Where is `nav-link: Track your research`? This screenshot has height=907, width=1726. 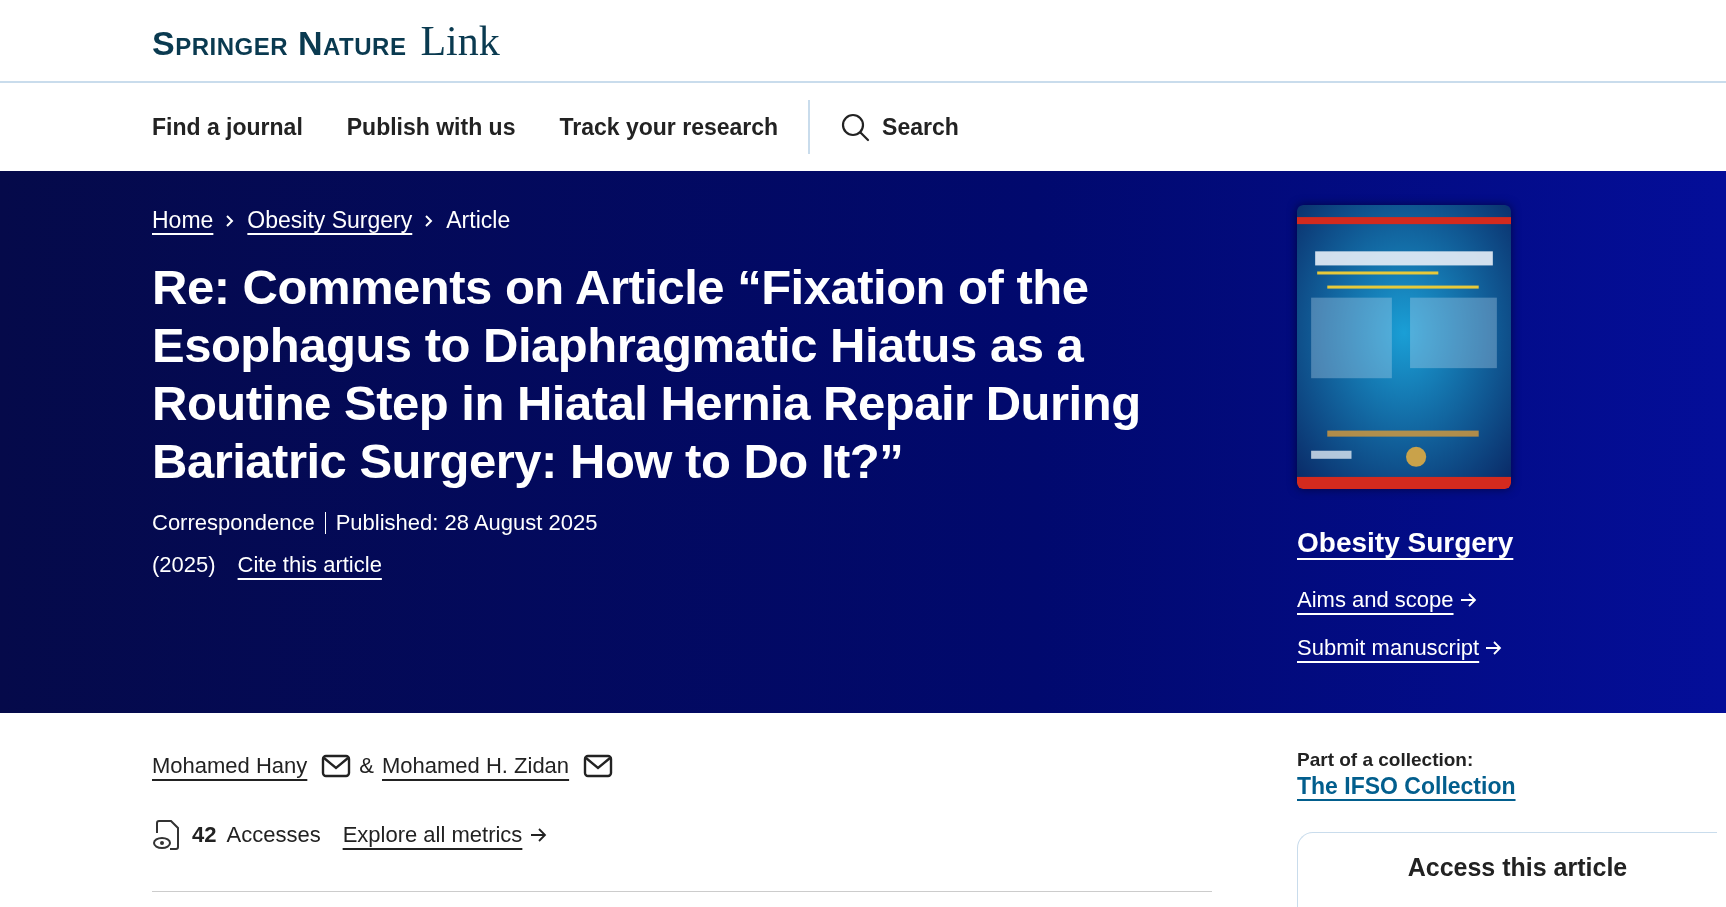 nav-link: Track your research is located at coordinates (669, 127).